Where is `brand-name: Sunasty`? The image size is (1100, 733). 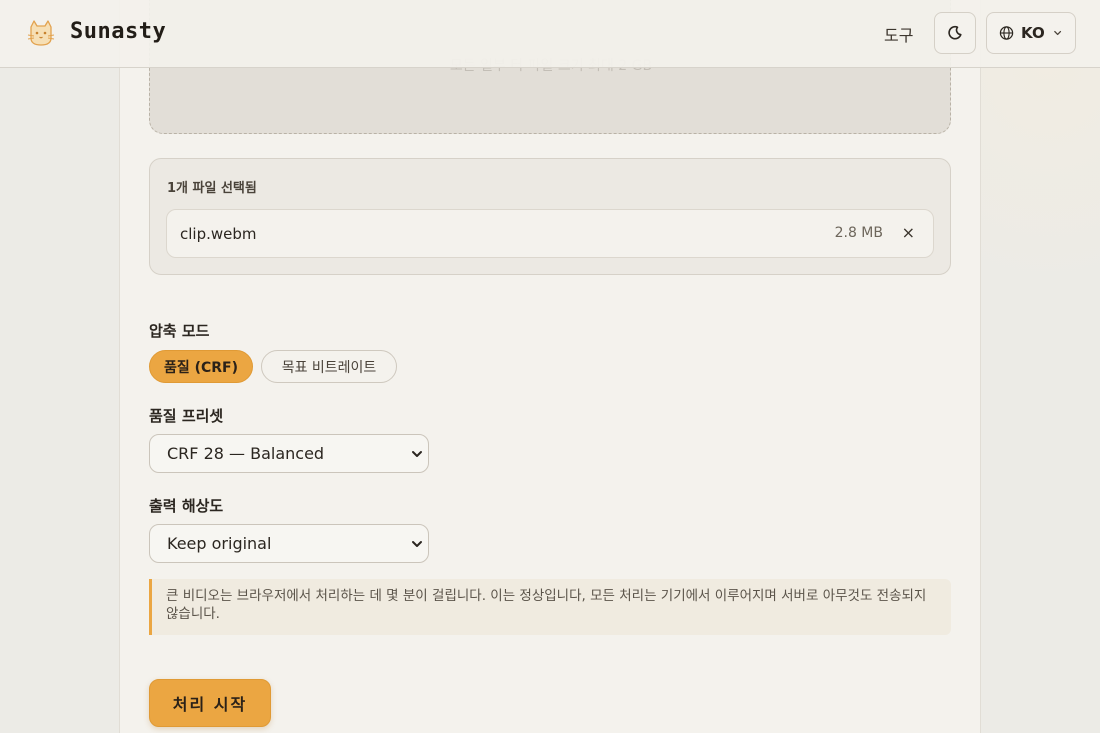 brand-name: Sunasty is located at coordinates (118, 31).